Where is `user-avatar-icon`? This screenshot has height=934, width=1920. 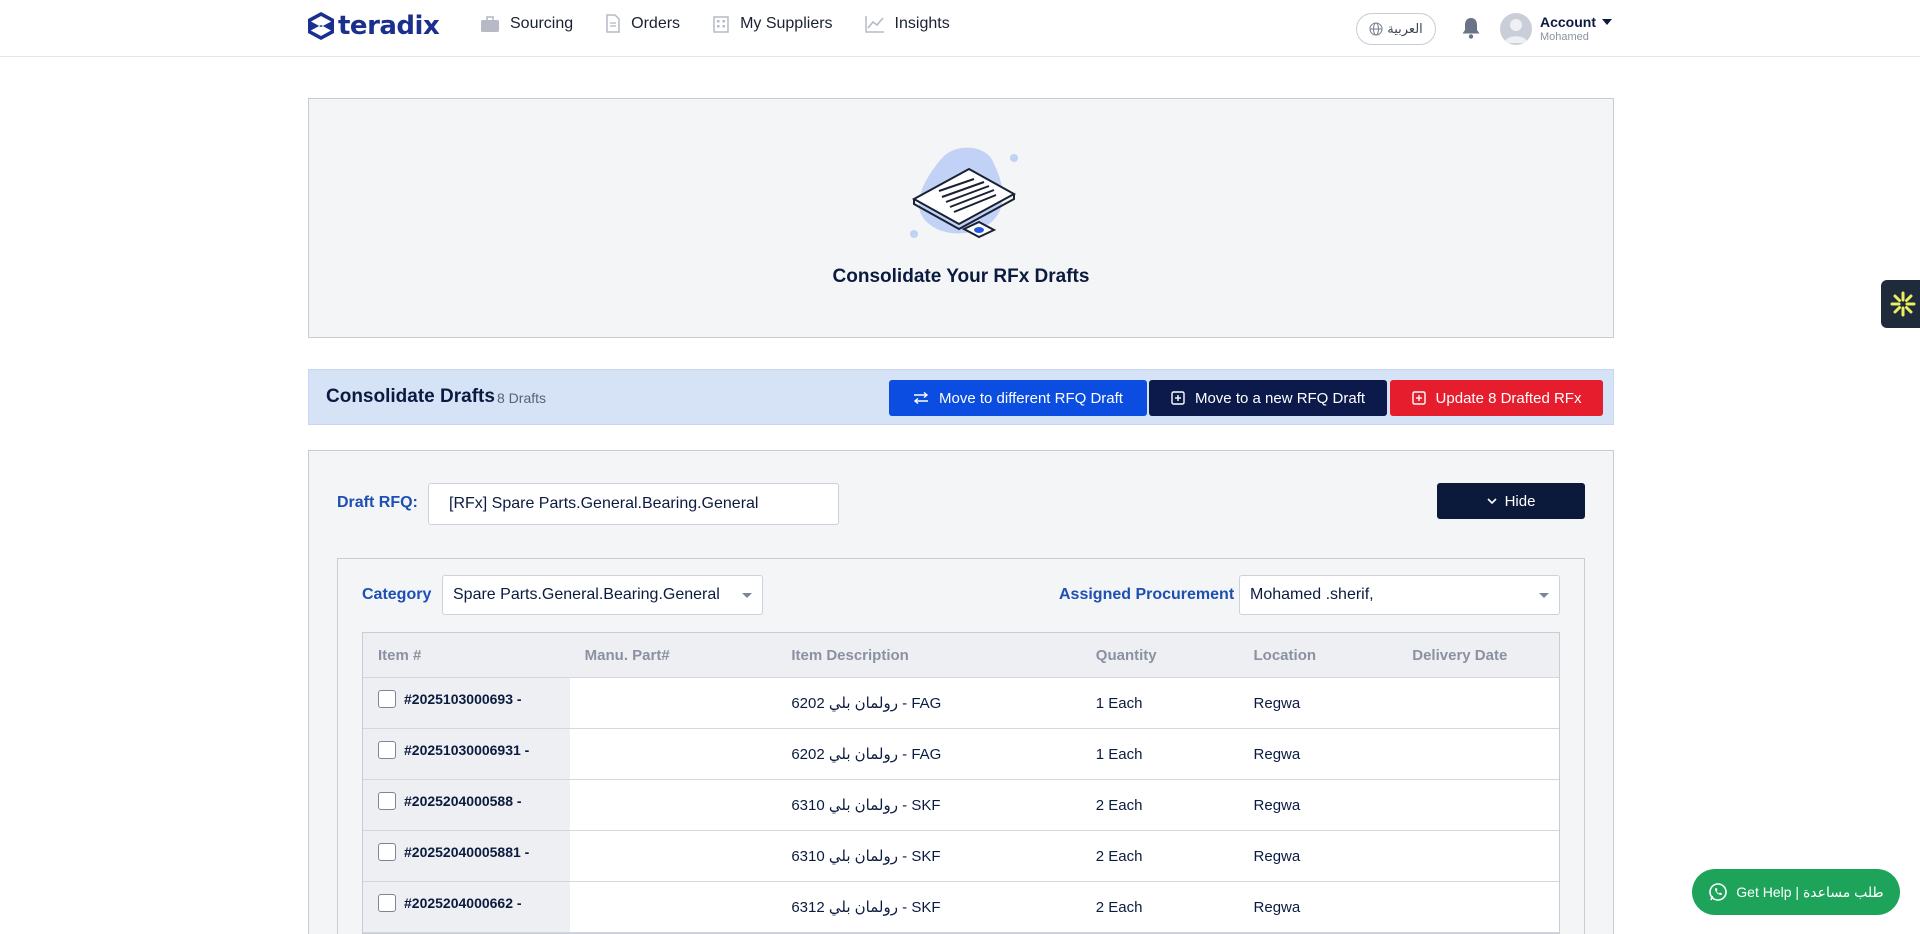 user-avatar-icon is located at coordinates (1516, 31).